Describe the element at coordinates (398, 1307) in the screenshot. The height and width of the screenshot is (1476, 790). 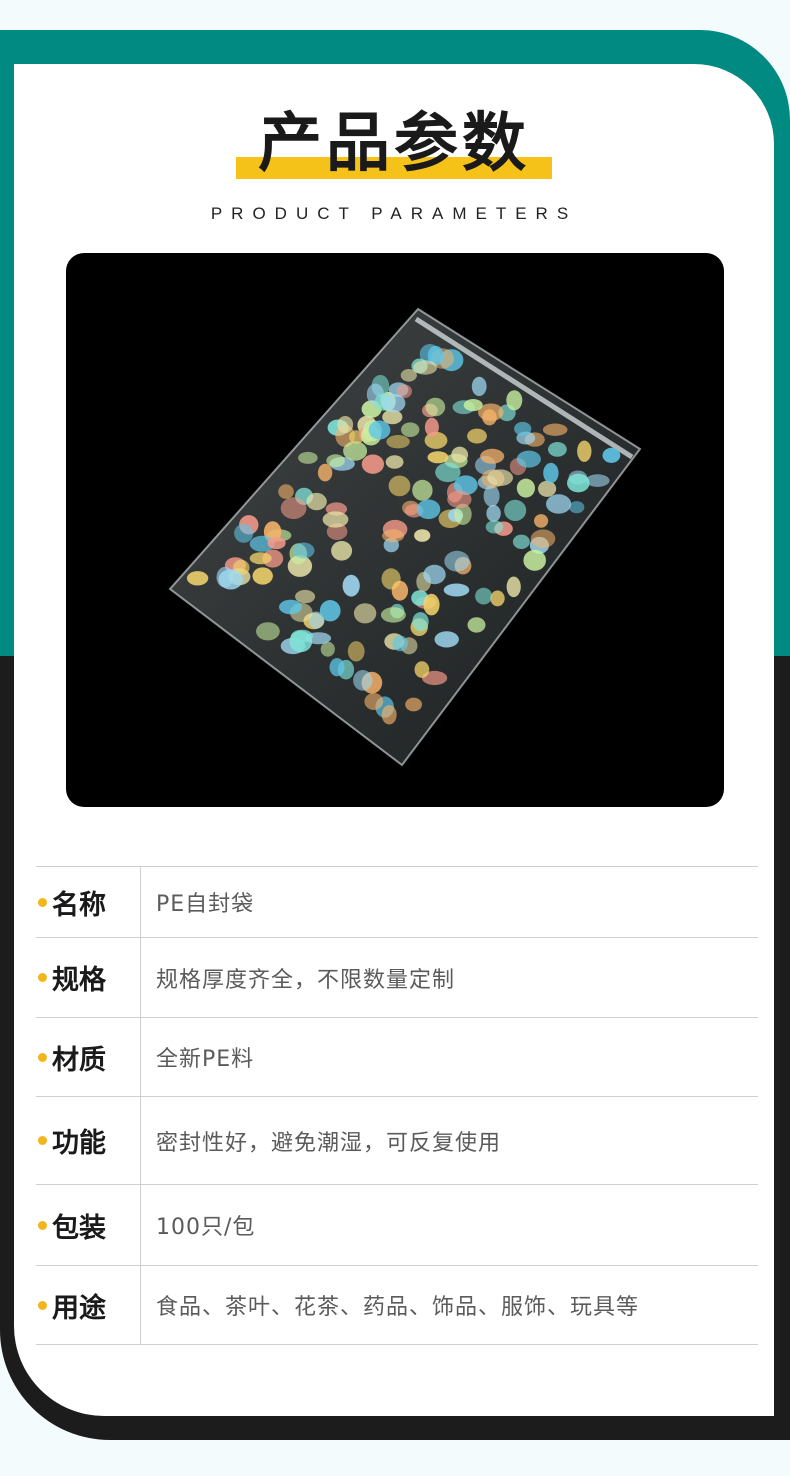
I see `param-value: 食品、茶叶、花茶、药品、饰品、服饰、玩具等` at that location.